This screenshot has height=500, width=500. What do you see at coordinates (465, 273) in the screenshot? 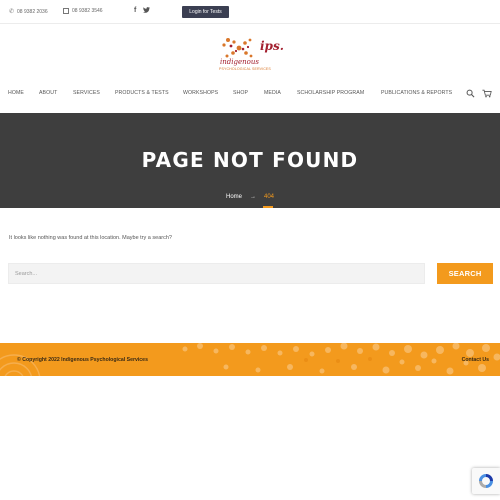
I see `search-button: SEARCH` at bounding box center [465, 273].